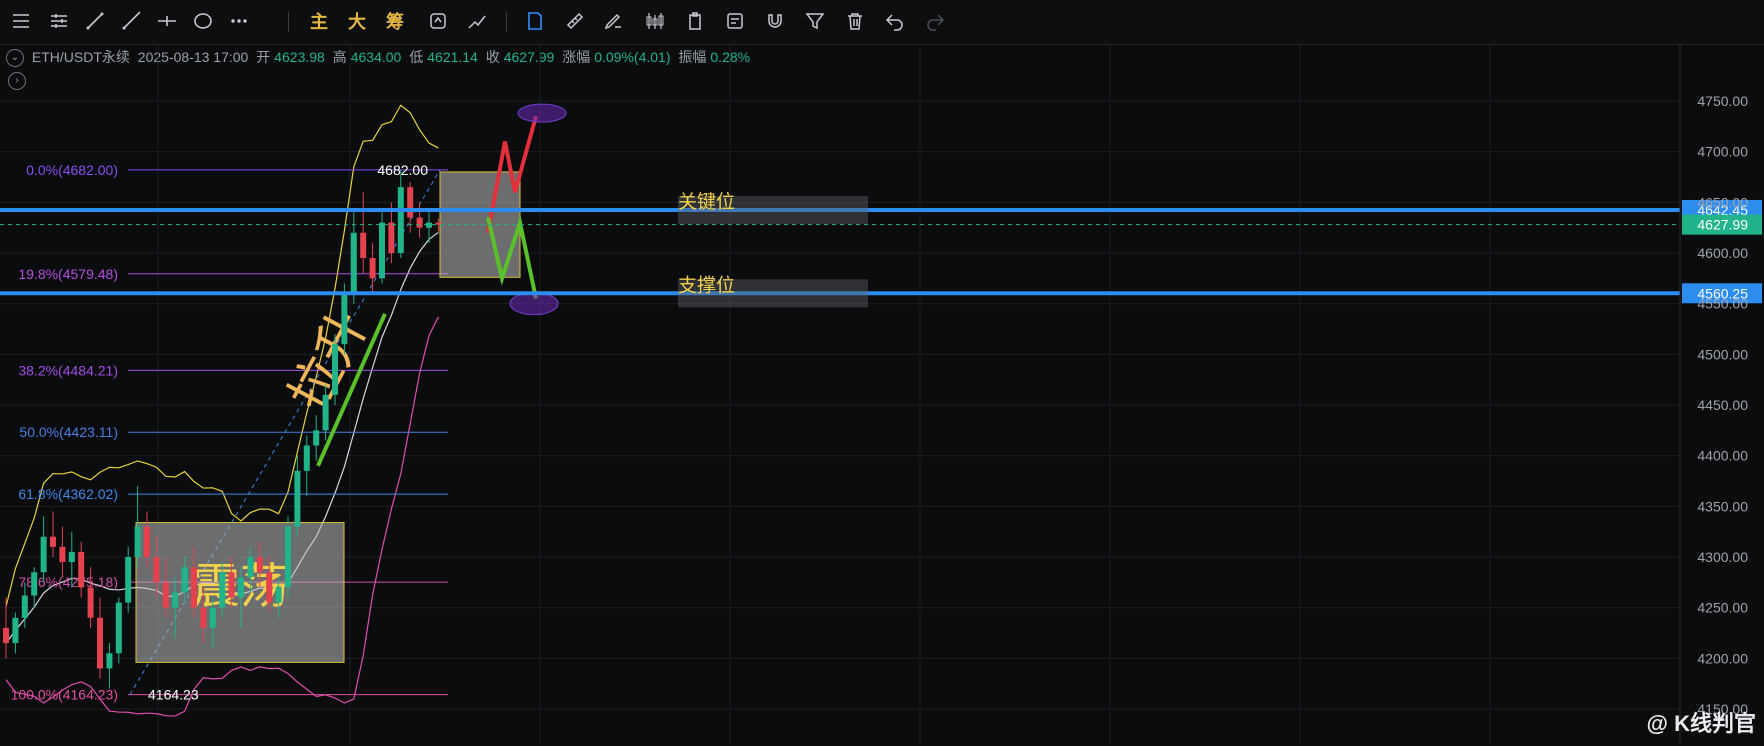 Image resolution: width=1764 pixels, height=746 pixels. Describe the element at coordinates (695, 21) in the screenshot. I see `clipboard-icon` at that location.